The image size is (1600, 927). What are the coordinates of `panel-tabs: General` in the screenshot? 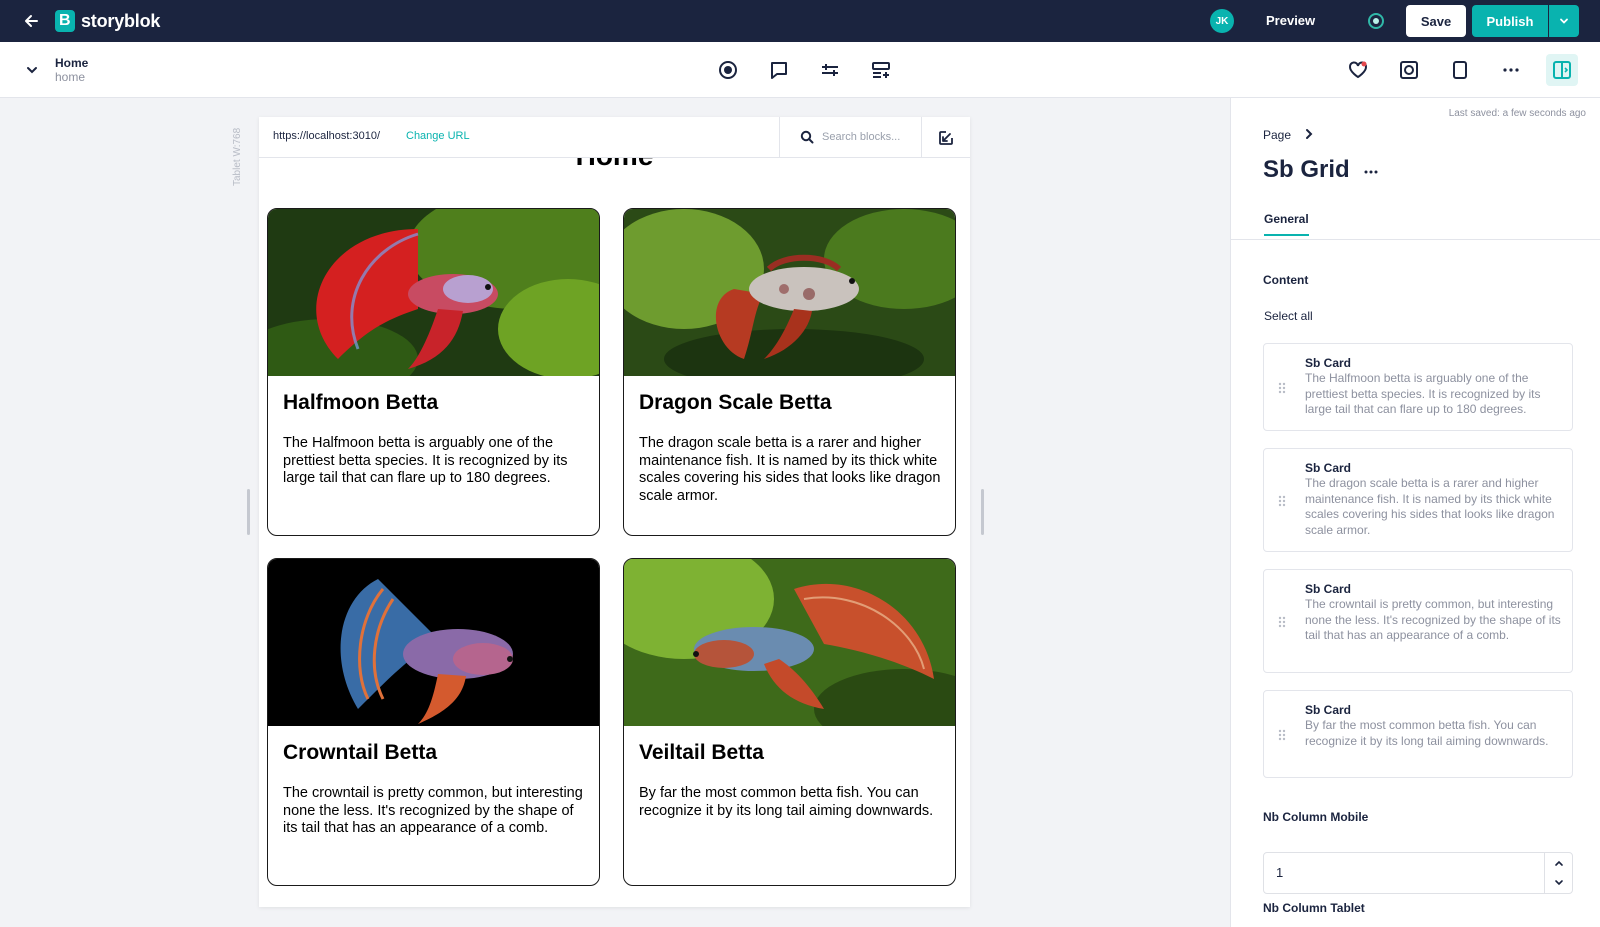 It's located at (1415, 221).